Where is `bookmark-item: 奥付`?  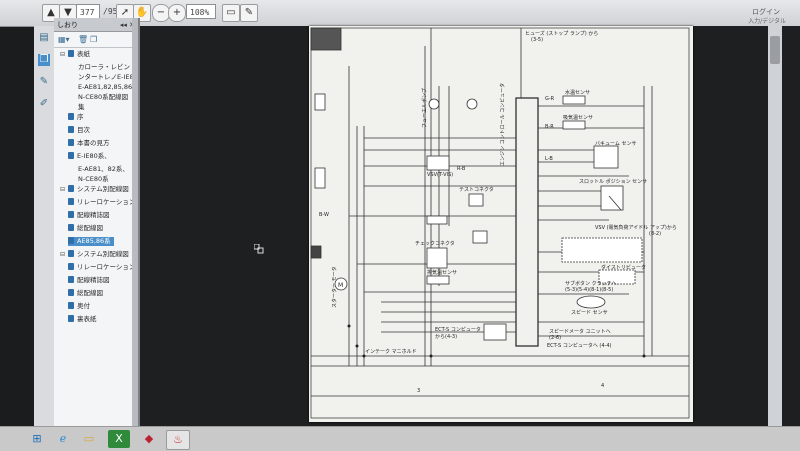
bookmark-item: 奥付 is located at coordinates (79, 306).